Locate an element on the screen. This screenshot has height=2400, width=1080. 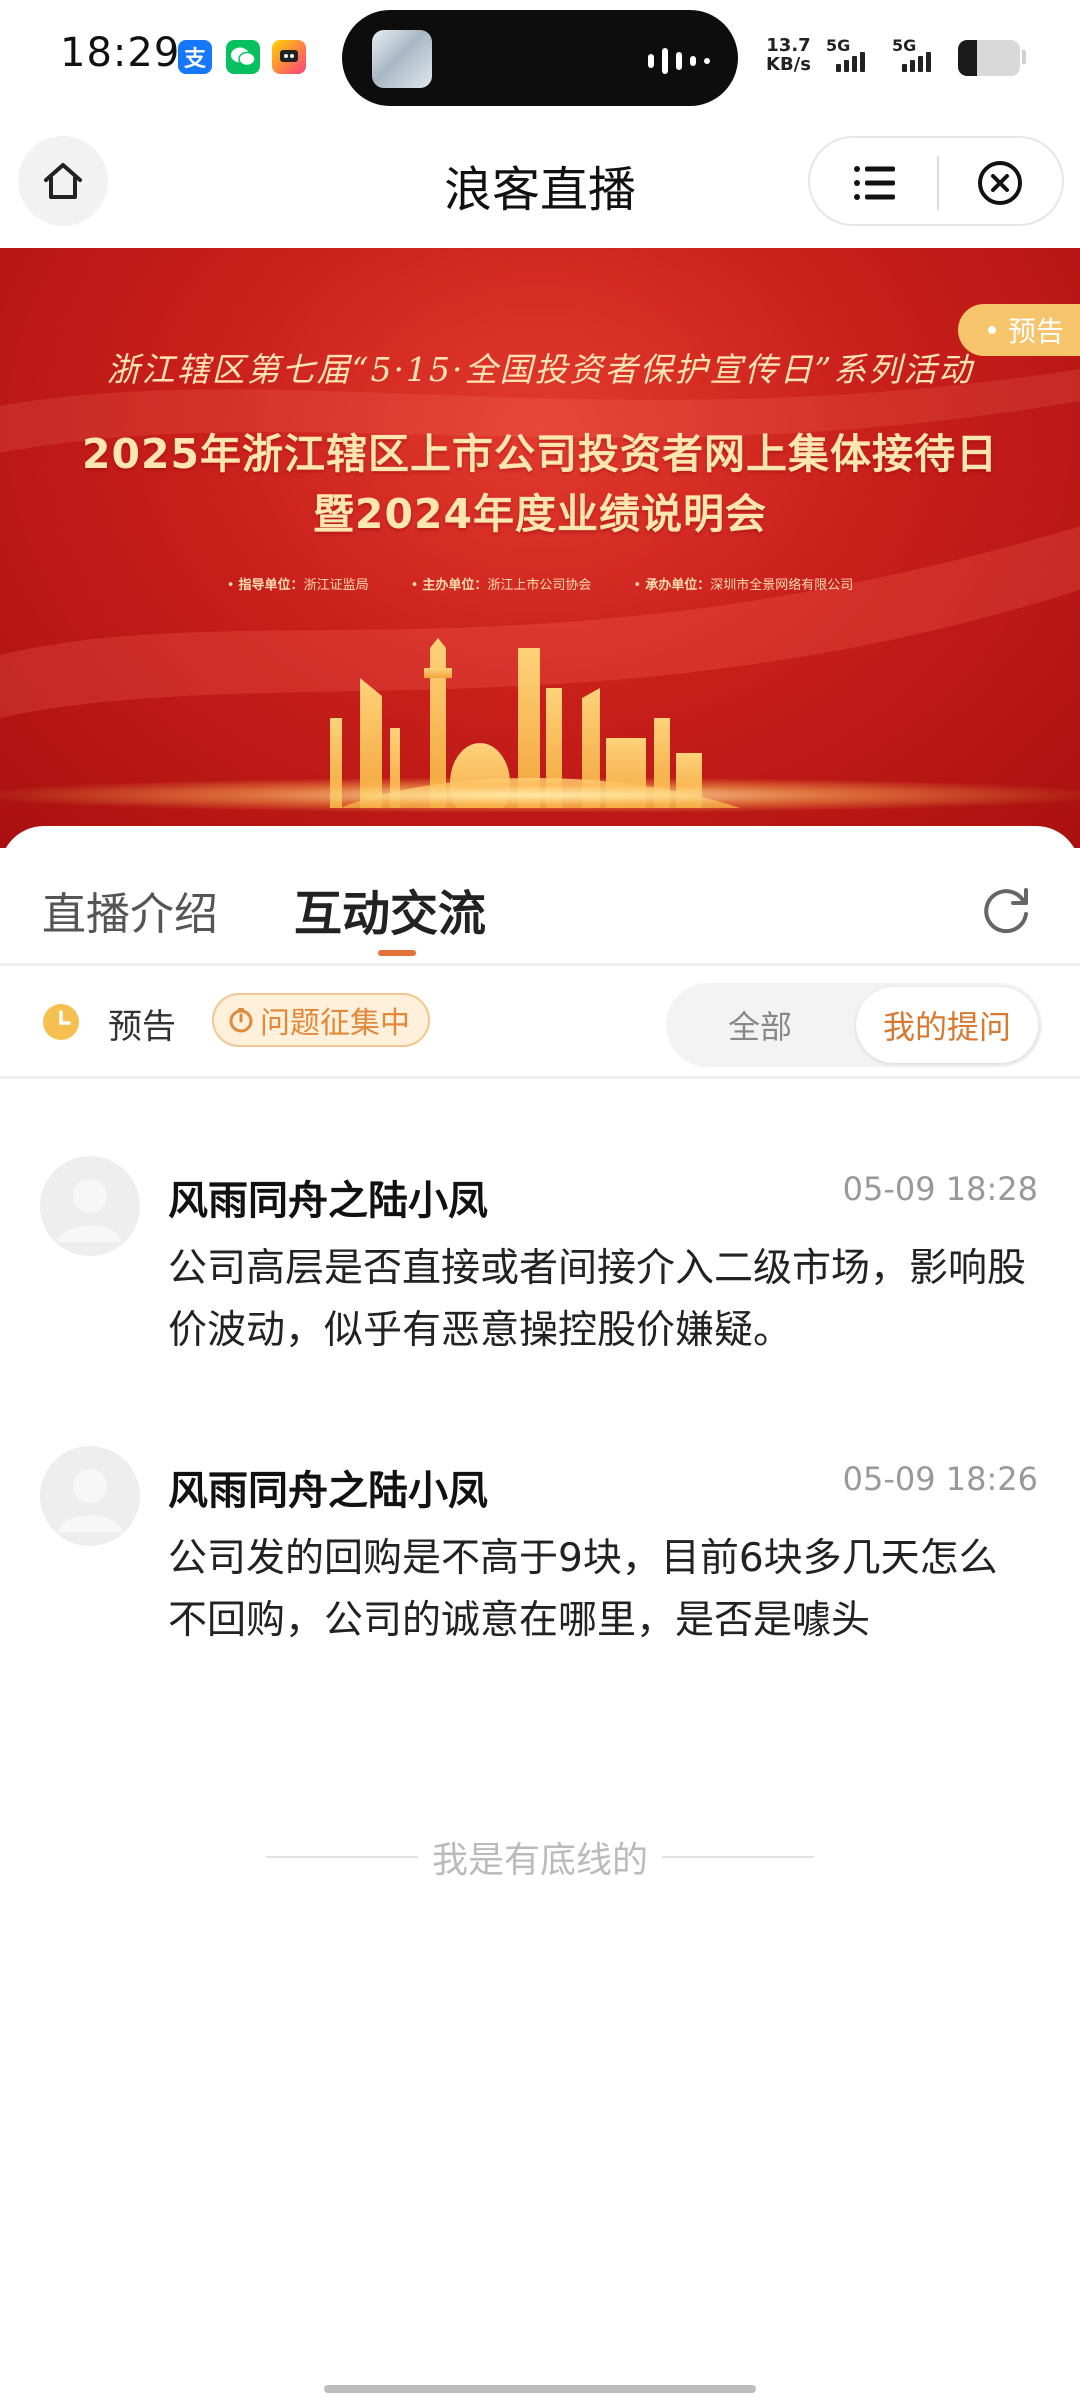
tab-bar: 直播介绍 互动交流 is located at coordinates (540, 896).